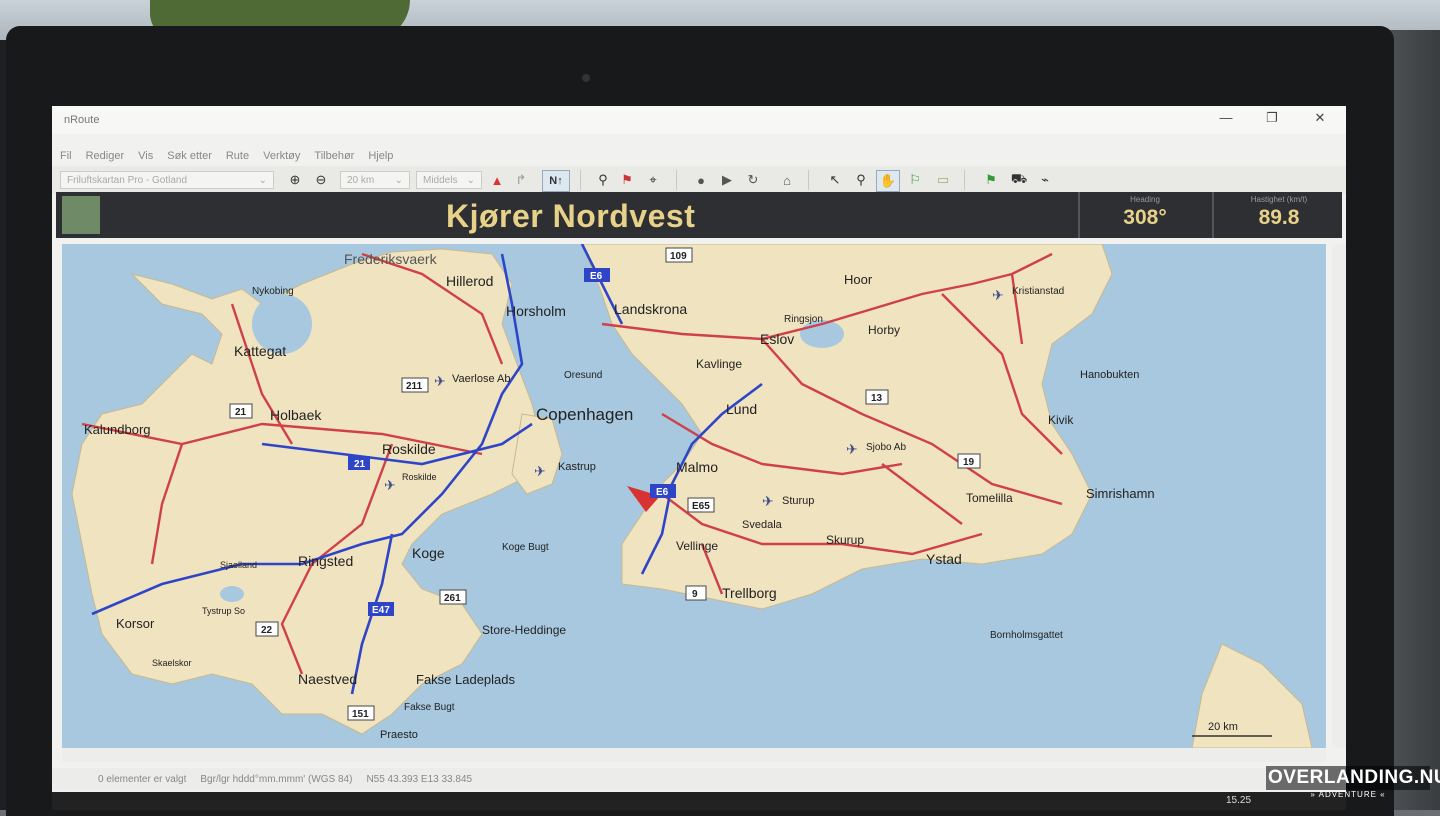 The width and height of the screenshot is (1440, 816). I want to click on zoom-level-select: 20 km ⌄, so click(375, 180).